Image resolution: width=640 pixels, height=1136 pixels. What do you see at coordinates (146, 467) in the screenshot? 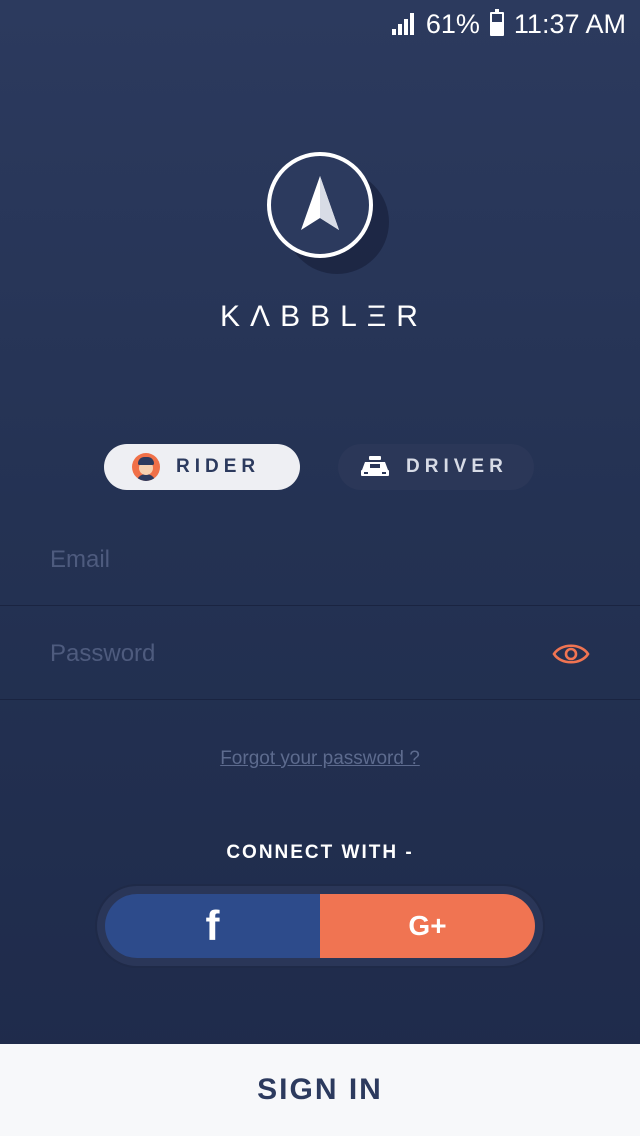
I see `rider-avatar-icon` at bounding box center [146, 467].